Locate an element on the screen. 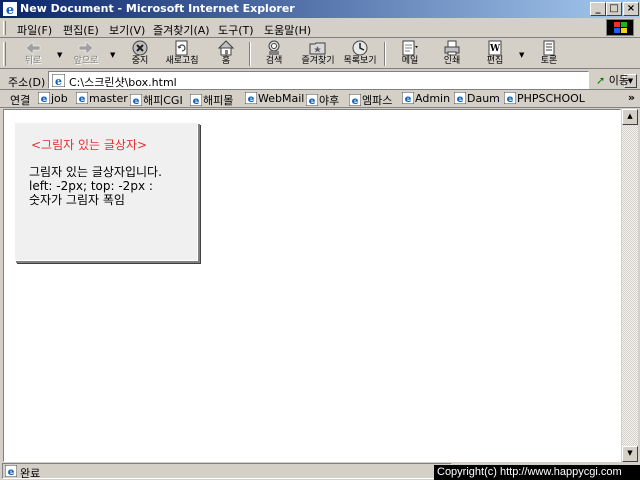 The image size is (640, 480). link-empas: e 엠파스 is located at coordinates (370, 100).